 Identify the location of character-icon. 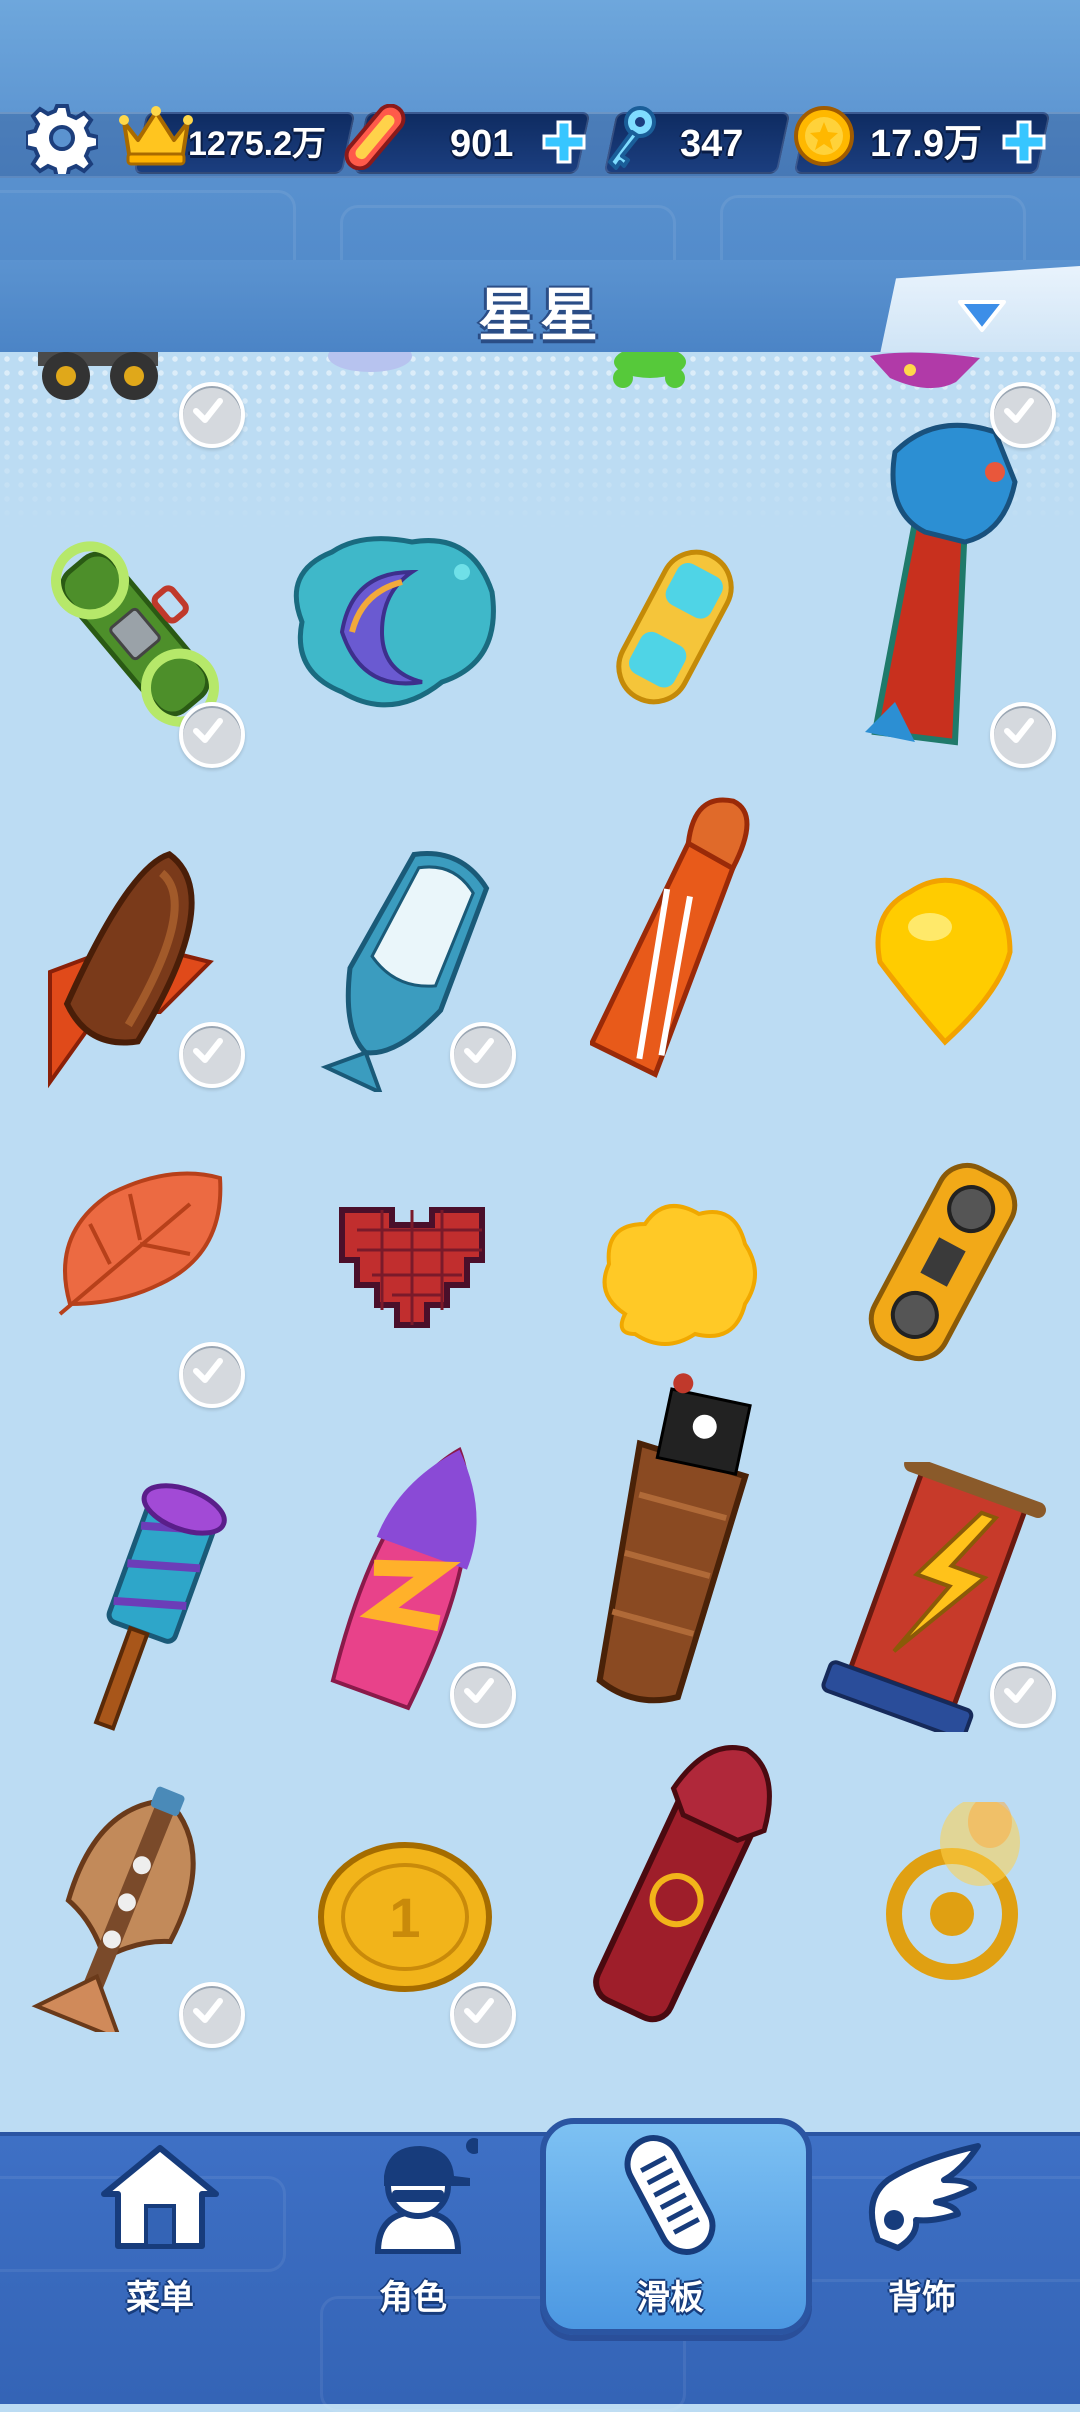
(418, 2194).